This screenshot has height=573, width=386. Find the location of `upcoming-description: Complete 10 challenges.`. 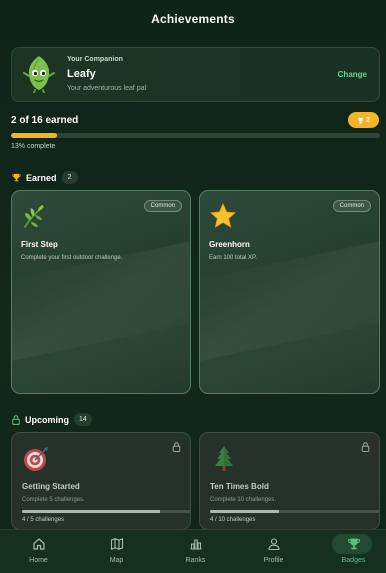

upcoming-description: Complete 10 challenges. is located at coordinates (243, 500).